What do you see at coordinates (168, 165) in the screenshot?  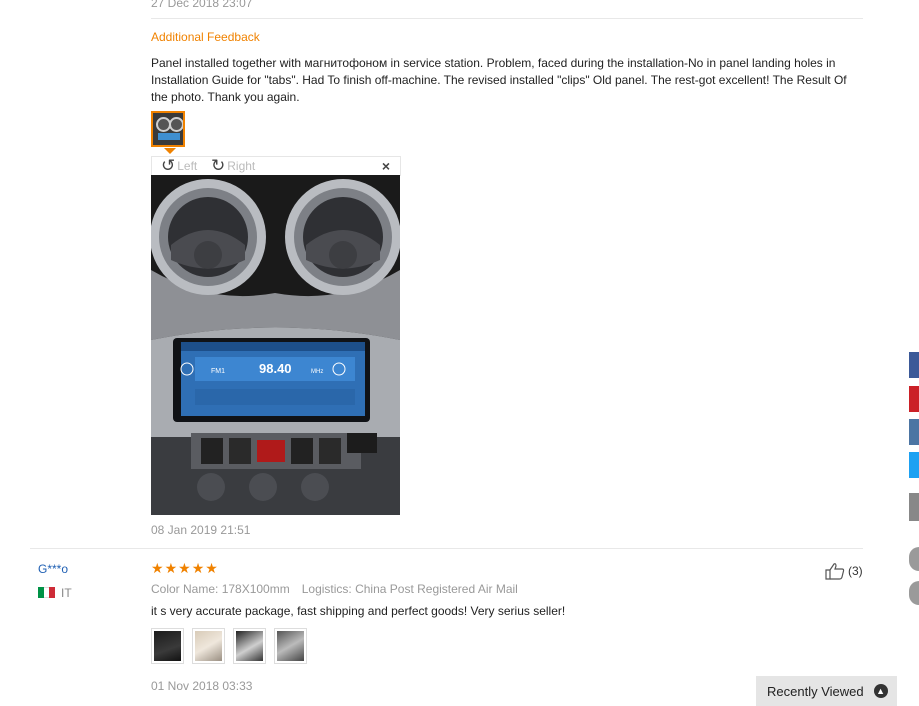 I see `rotate-left-icon: ↺` at bounding box center [168, 165].